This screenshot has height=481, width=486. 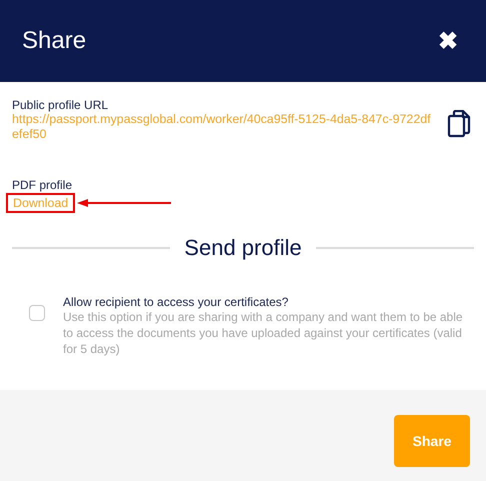 What do you see at coordinates (37, 313) in the screenshot?
I see `checkbox` at bounding box center [37, 313].